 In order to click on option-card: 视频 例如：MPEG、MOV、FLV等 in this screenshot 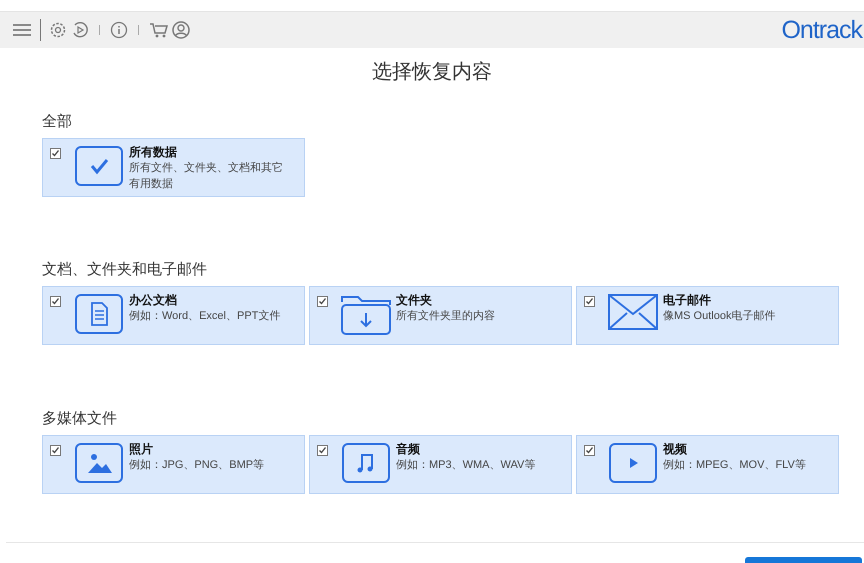, I will do `click(707, 464)`.